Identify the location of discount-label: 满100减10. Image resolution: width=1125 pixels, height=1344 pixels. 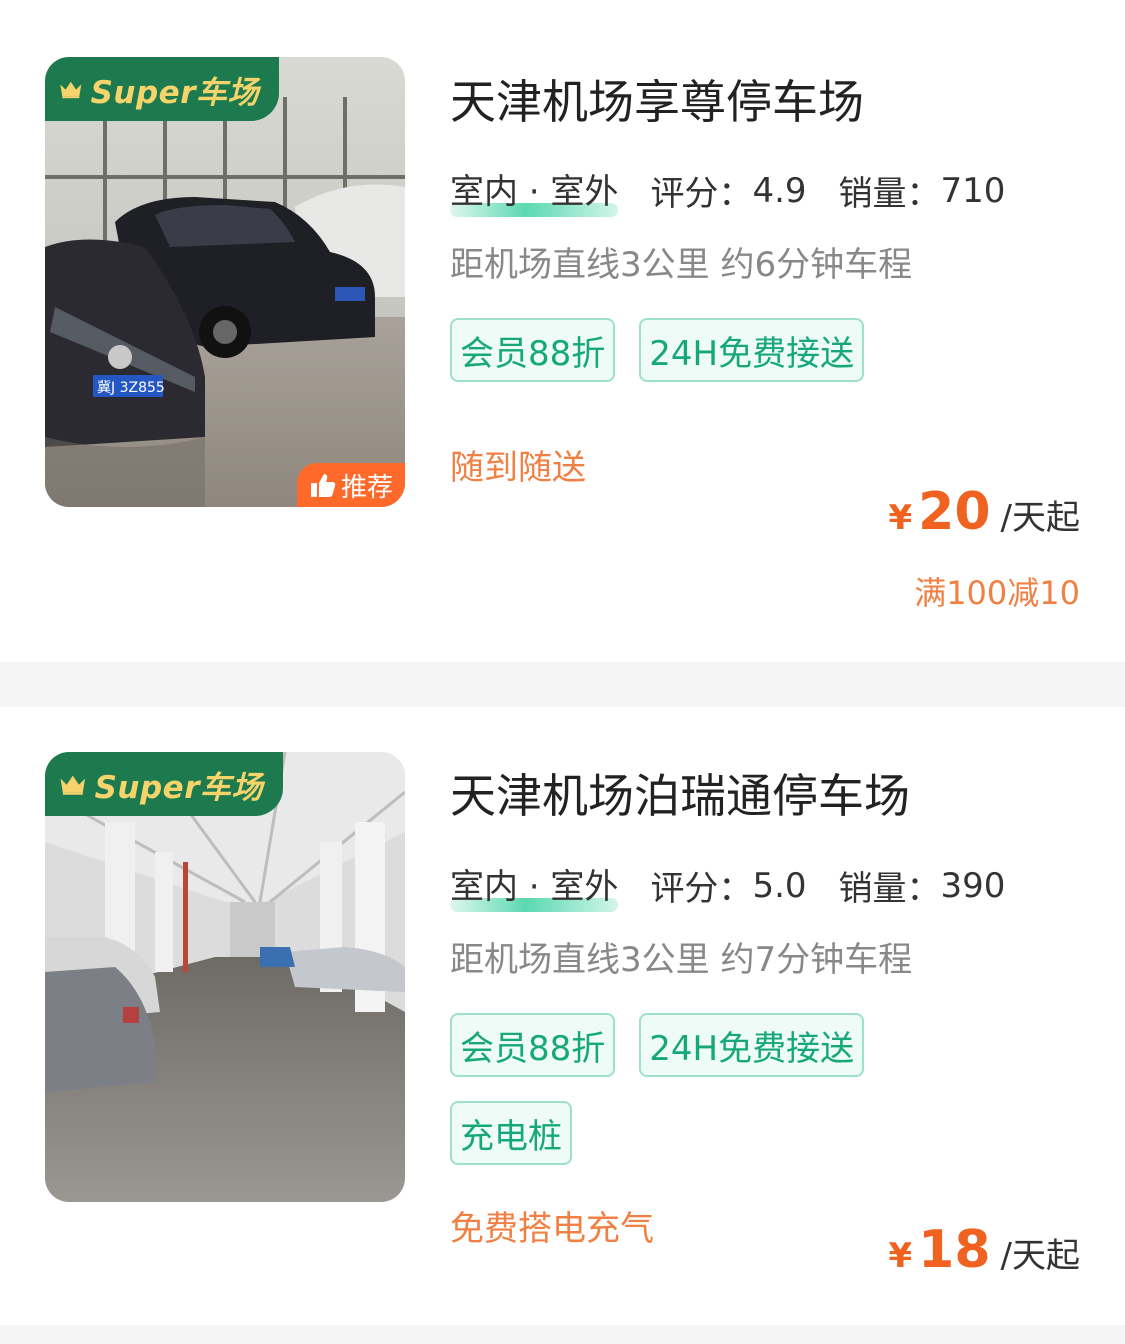
(997, 593).